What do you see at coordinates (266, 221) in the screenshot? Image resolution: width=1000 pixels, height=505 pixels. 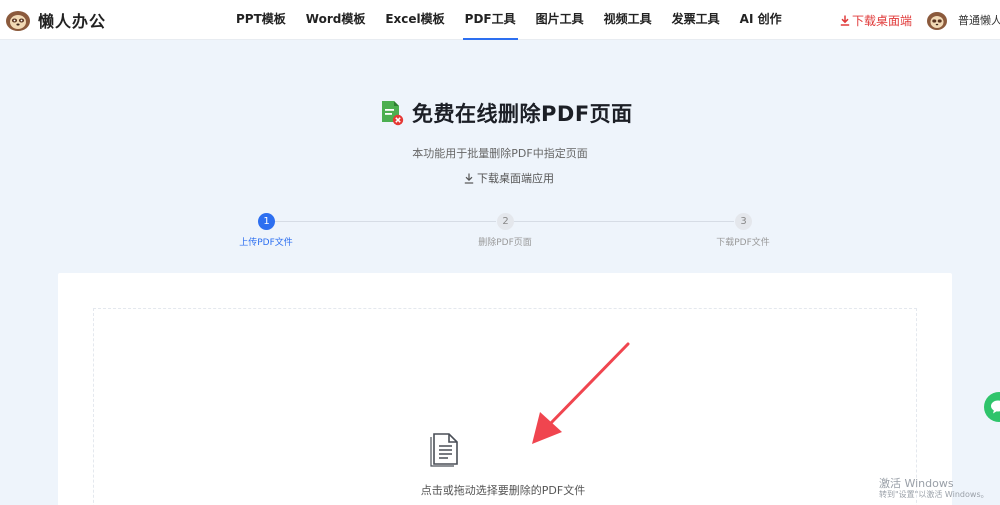 I see `step-1-dot: 1` at bounding box center [266, 221].